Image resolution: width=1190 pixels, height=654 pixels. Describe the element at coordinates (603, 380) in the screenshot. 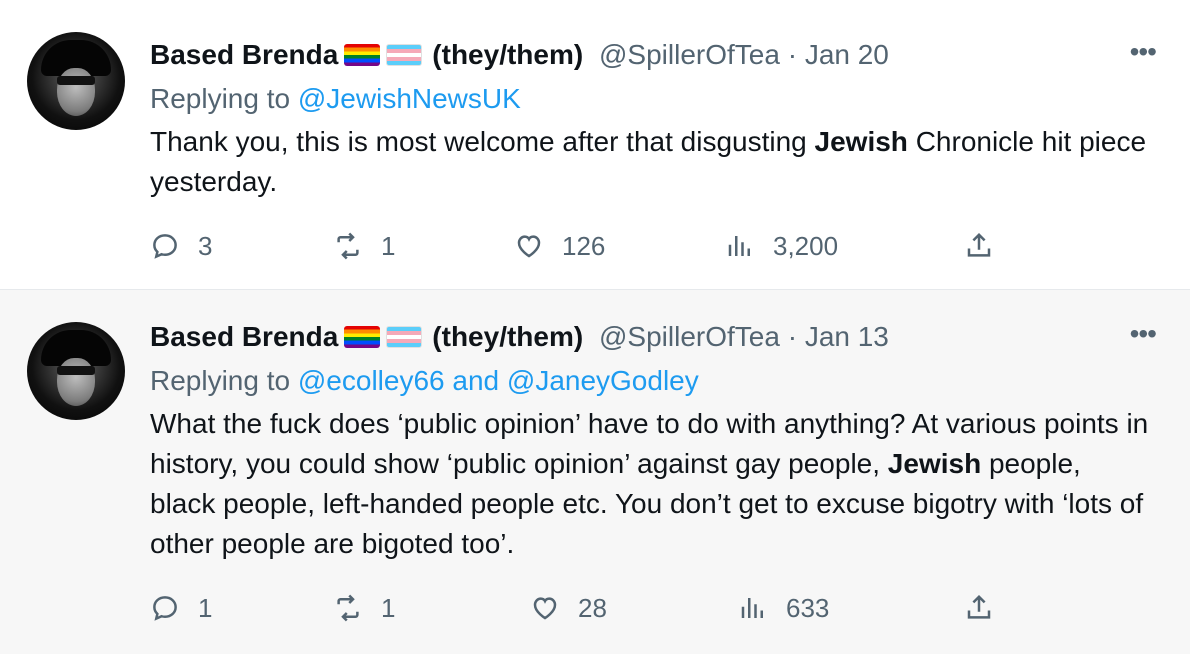

I see `mention-link: @JaneyGodley` at that location.